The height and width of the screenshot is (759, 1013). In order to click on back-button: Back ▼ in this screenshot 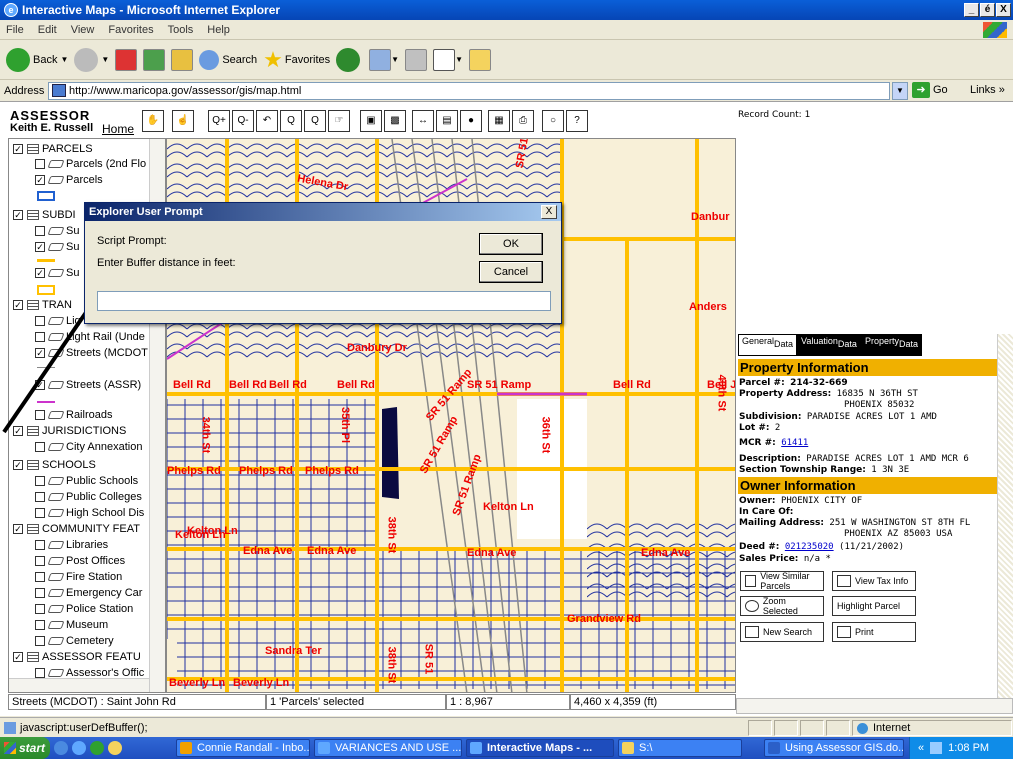, I will do `click(37, 59)`.